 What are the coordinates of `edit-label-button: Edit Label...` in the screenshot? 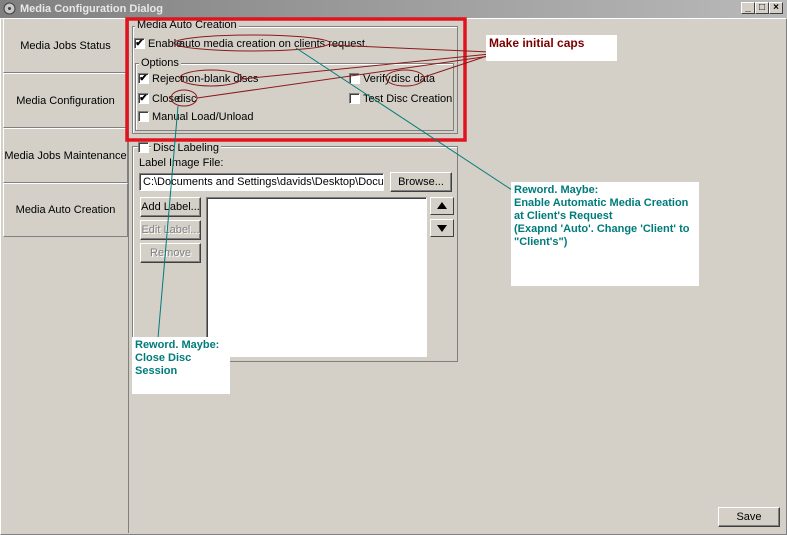 It's located at (170, 230).